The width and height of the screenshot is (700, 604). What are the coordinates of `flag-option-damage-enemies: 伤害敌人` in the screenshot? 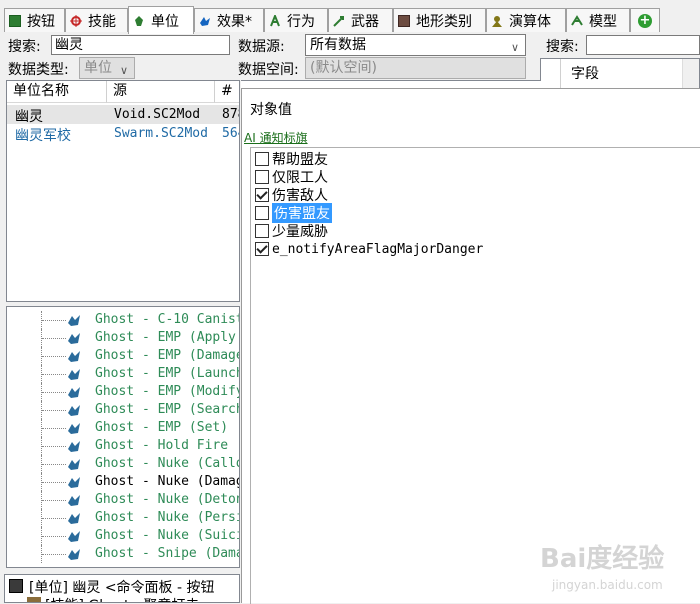 It's located at (291, 195).